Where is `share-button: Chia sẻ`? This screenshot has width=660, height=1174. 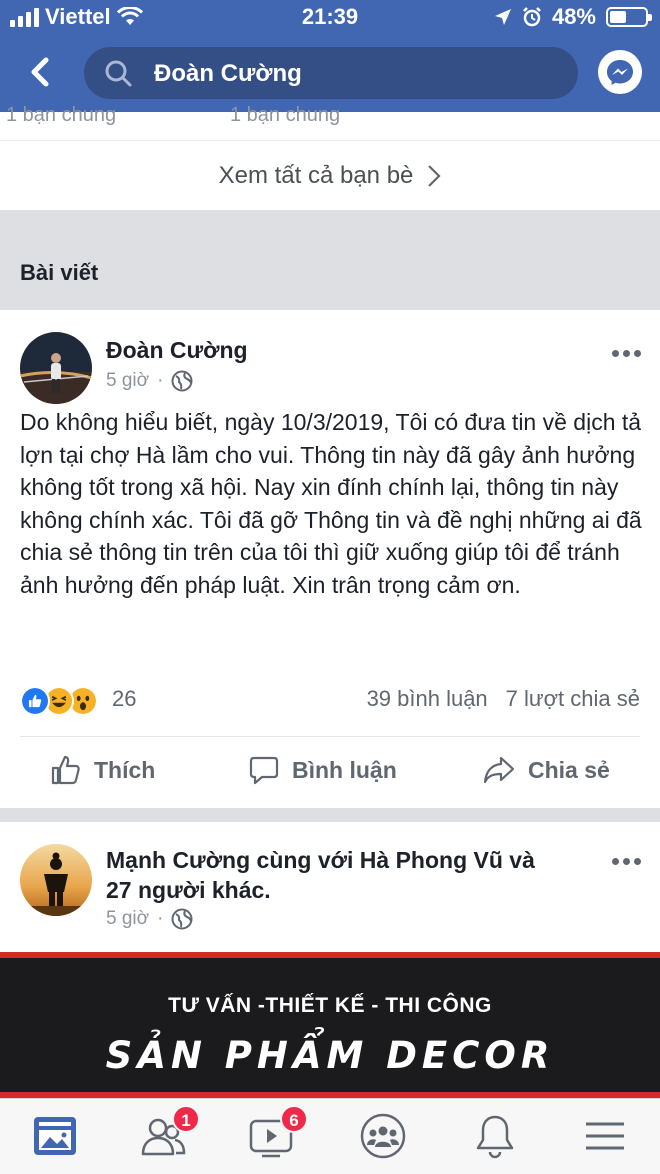 share-button: Chia sẻ is located at coordinates (546, 770).